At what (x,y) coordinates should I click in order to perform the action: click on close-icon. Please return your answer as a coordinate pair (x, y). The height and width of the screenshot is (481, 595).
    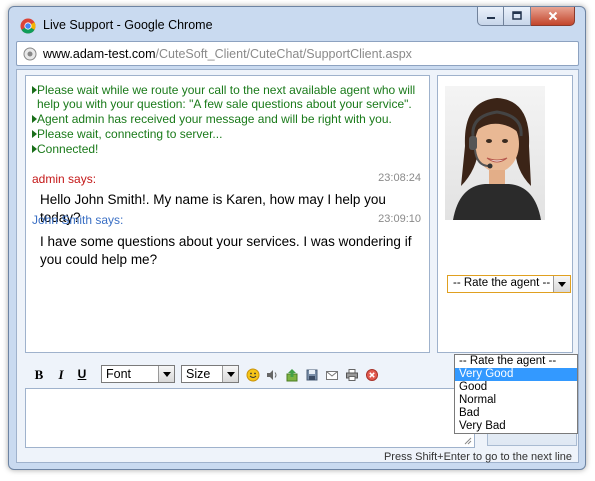
    Looking at the image, I should click on (552, 16).